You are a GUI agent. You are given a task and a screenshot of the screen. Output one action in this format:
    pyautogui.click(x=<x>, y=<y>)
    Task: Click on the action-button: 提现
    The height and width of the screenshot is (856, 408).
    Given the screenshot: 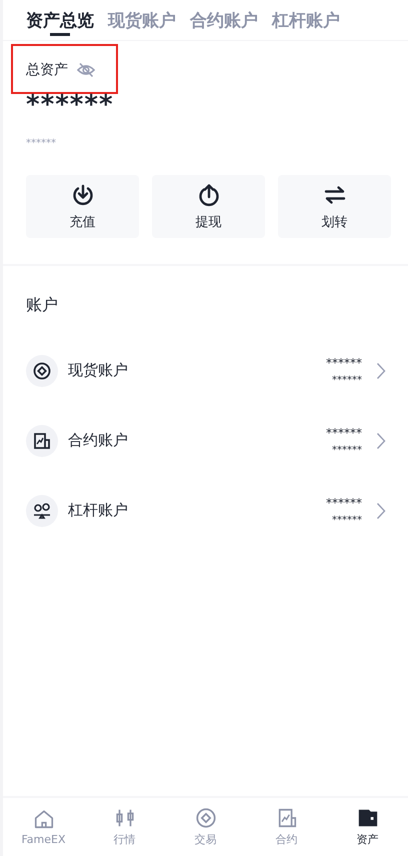 What is the action you would take?
    pyautogui.click(x=208, y=206)
    